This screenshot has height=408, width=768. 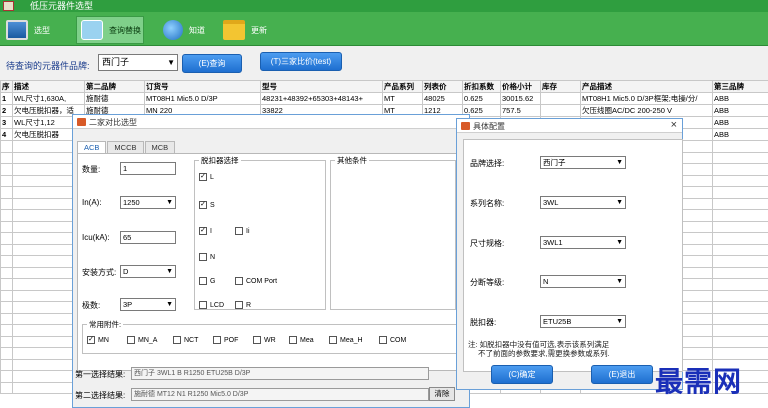 What do you see at coordinates (520, 110) in the screenshot?
I see `table-cell: 757.5` at bounding box center [520, 110].